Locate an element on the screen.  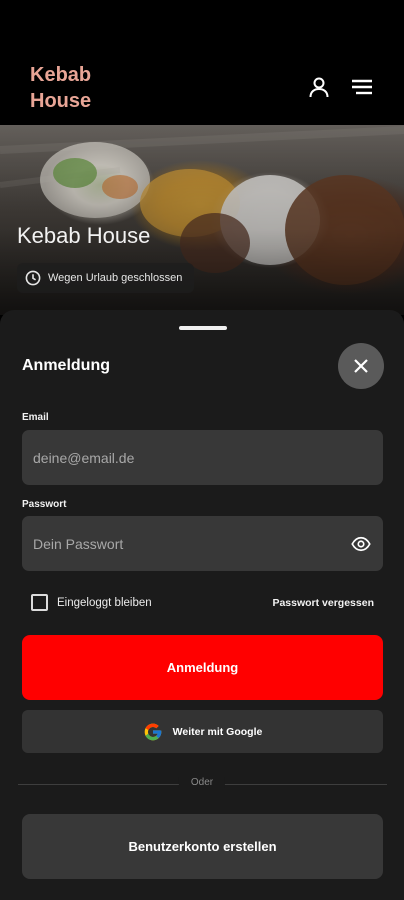
status-badge: Wegen Urlaub geschlossen is located at coordinates (106, 278).